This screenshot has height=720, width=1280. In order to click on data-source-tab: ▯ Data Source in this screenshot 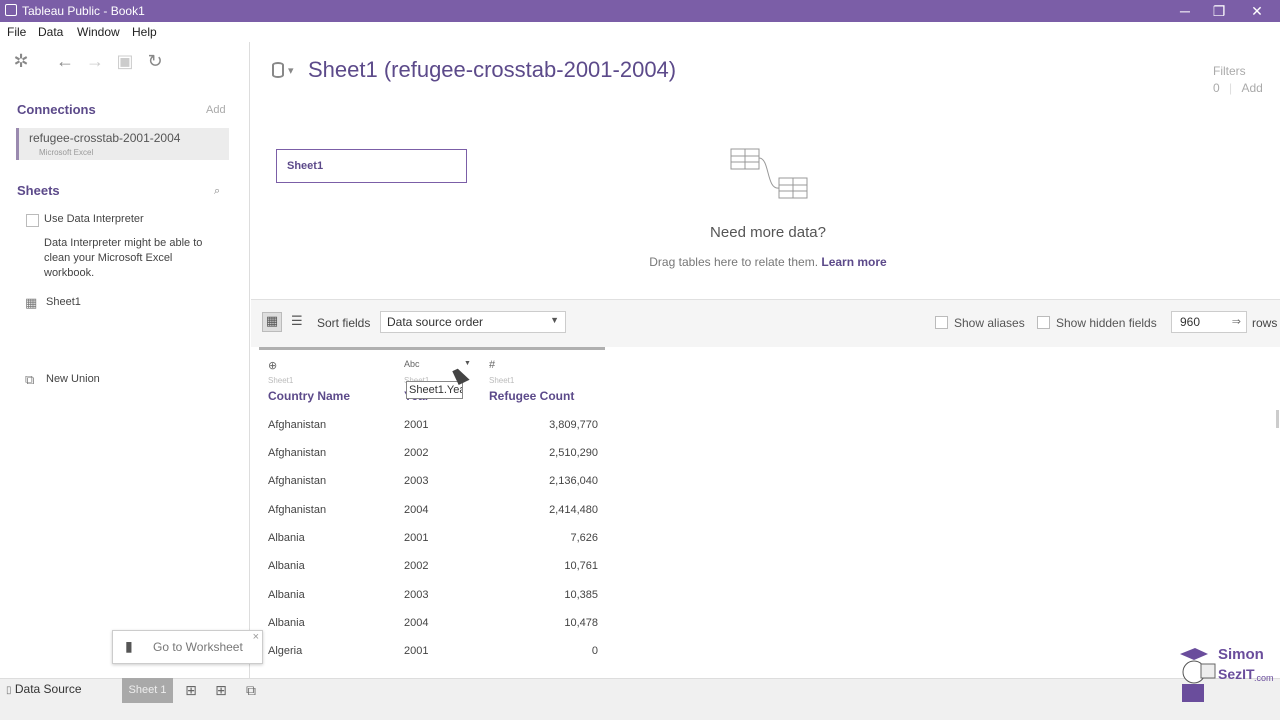, I will do `click(44, 689)`.